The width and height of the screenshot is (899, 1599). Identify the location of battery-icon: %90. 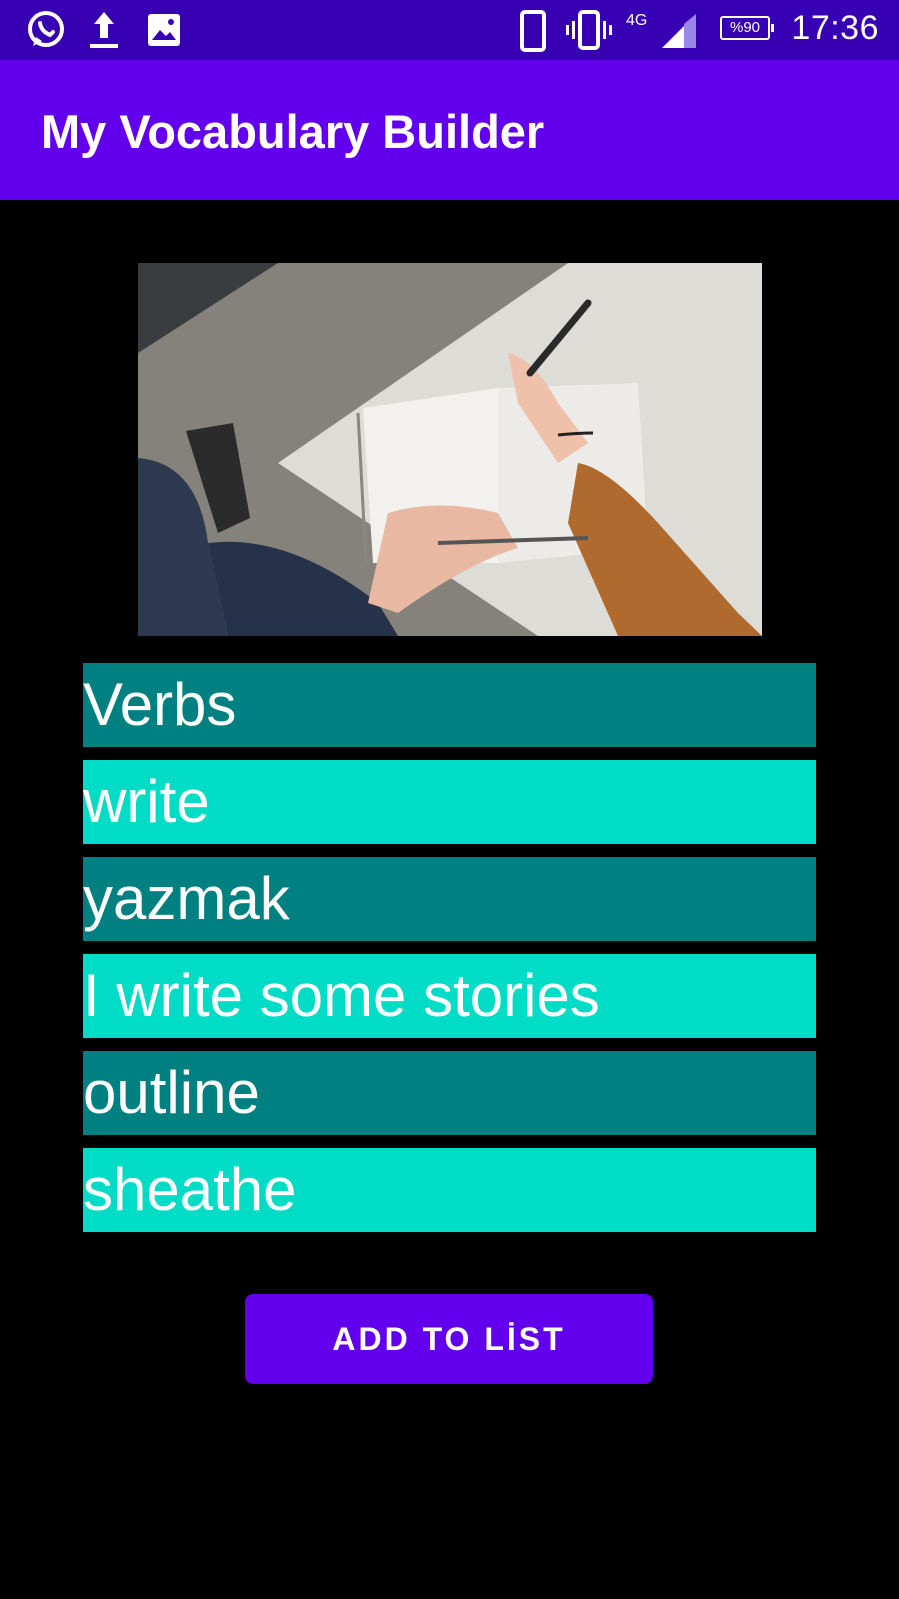
(747, 28).